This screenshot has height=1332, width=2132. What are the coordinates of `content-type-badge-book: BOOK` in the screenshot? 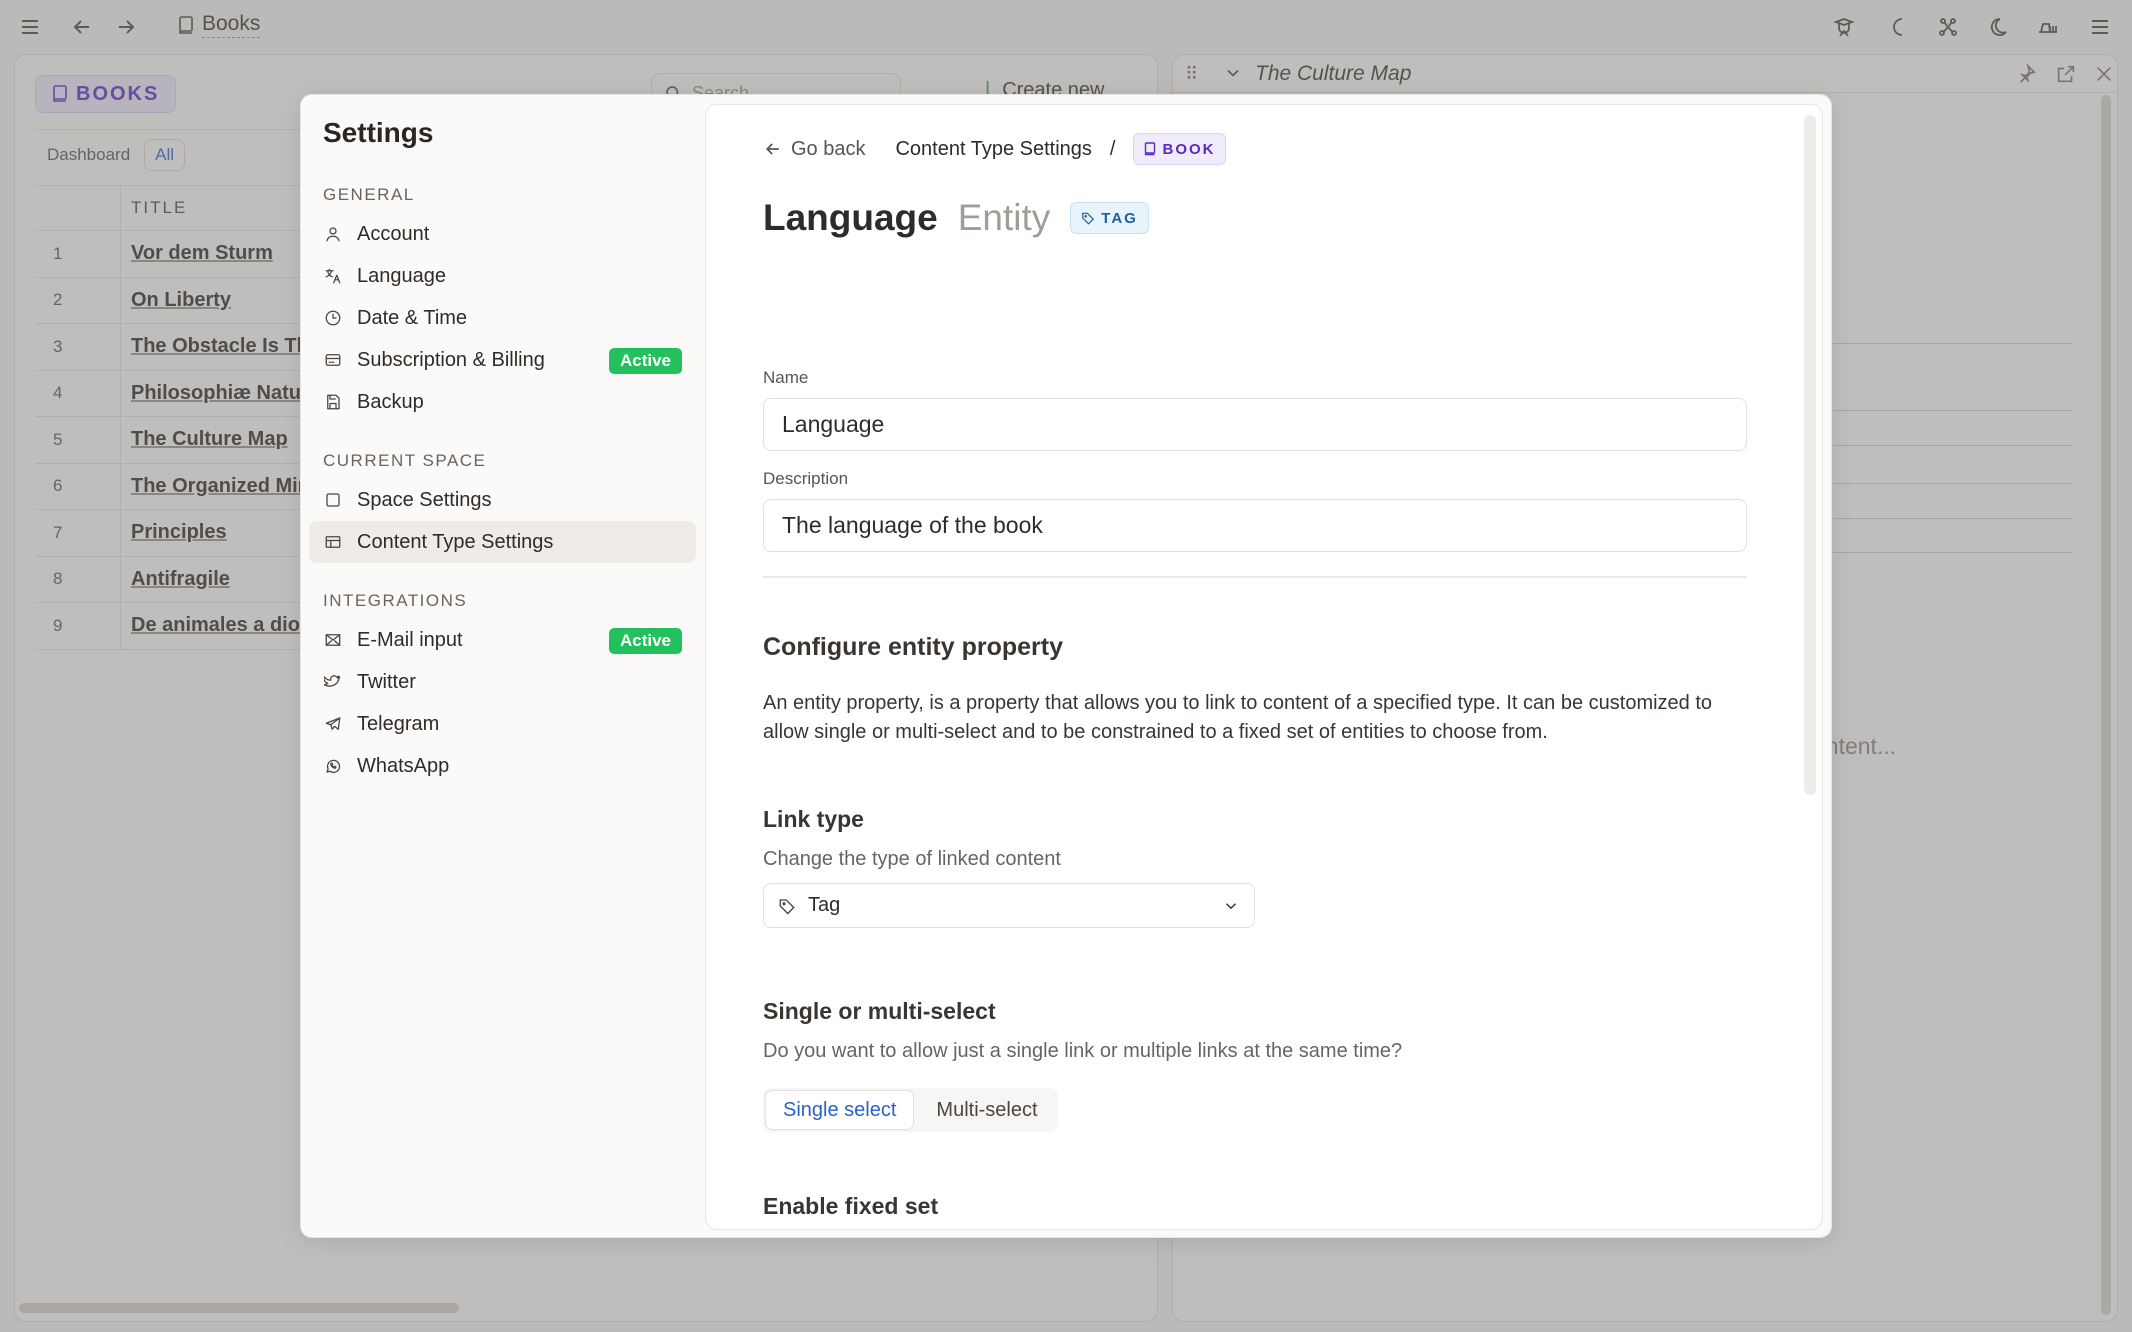 It's located at (1180, 149).